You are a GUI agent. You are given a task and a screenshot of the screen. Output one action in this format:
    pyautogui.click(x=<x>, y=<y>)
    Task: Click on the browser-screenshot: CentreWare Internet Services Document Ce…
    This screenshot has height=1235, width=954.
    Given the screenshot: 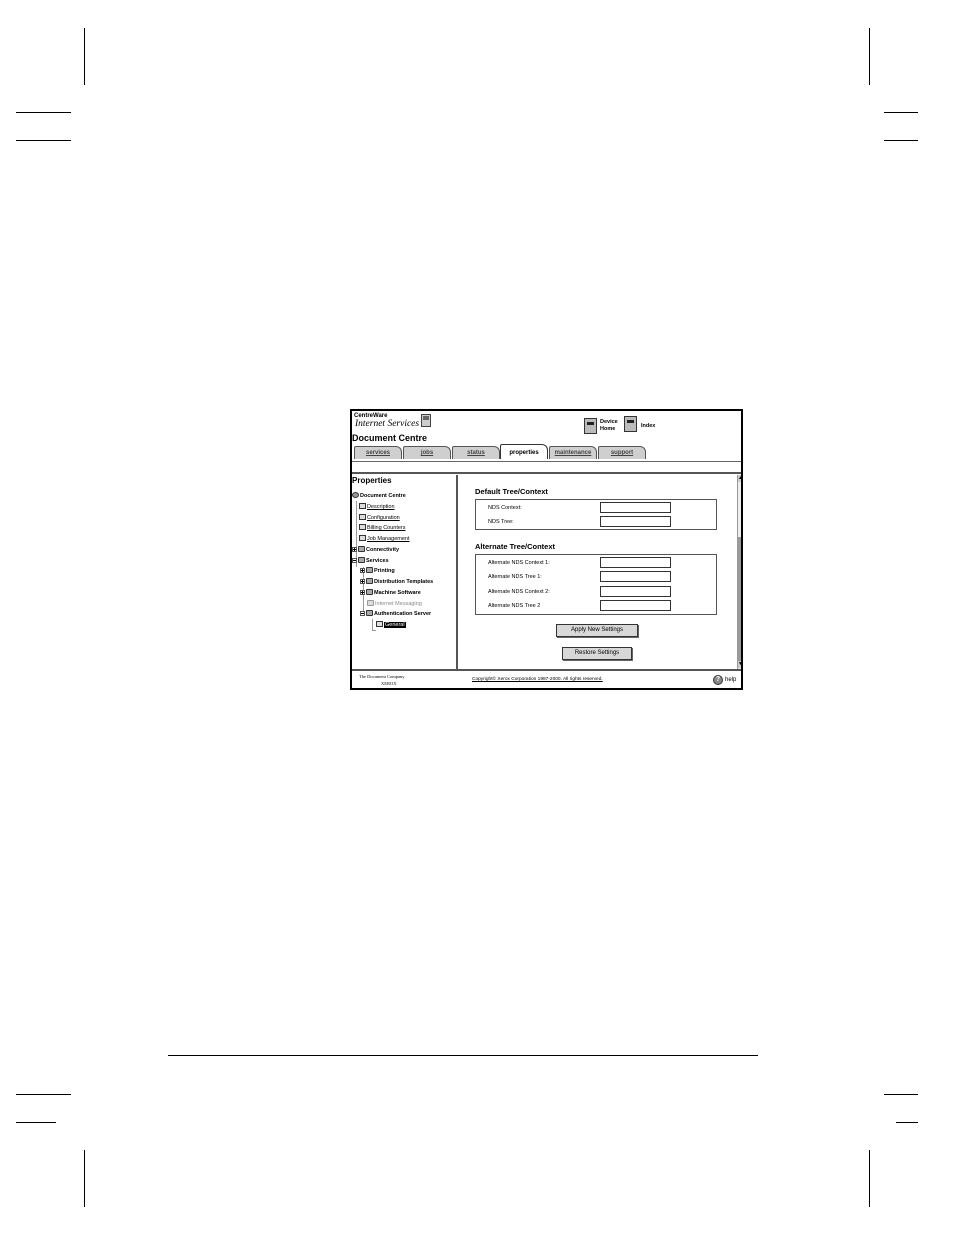 What is the action you would take?
    pyautogui.click(x=546, y=549)
    